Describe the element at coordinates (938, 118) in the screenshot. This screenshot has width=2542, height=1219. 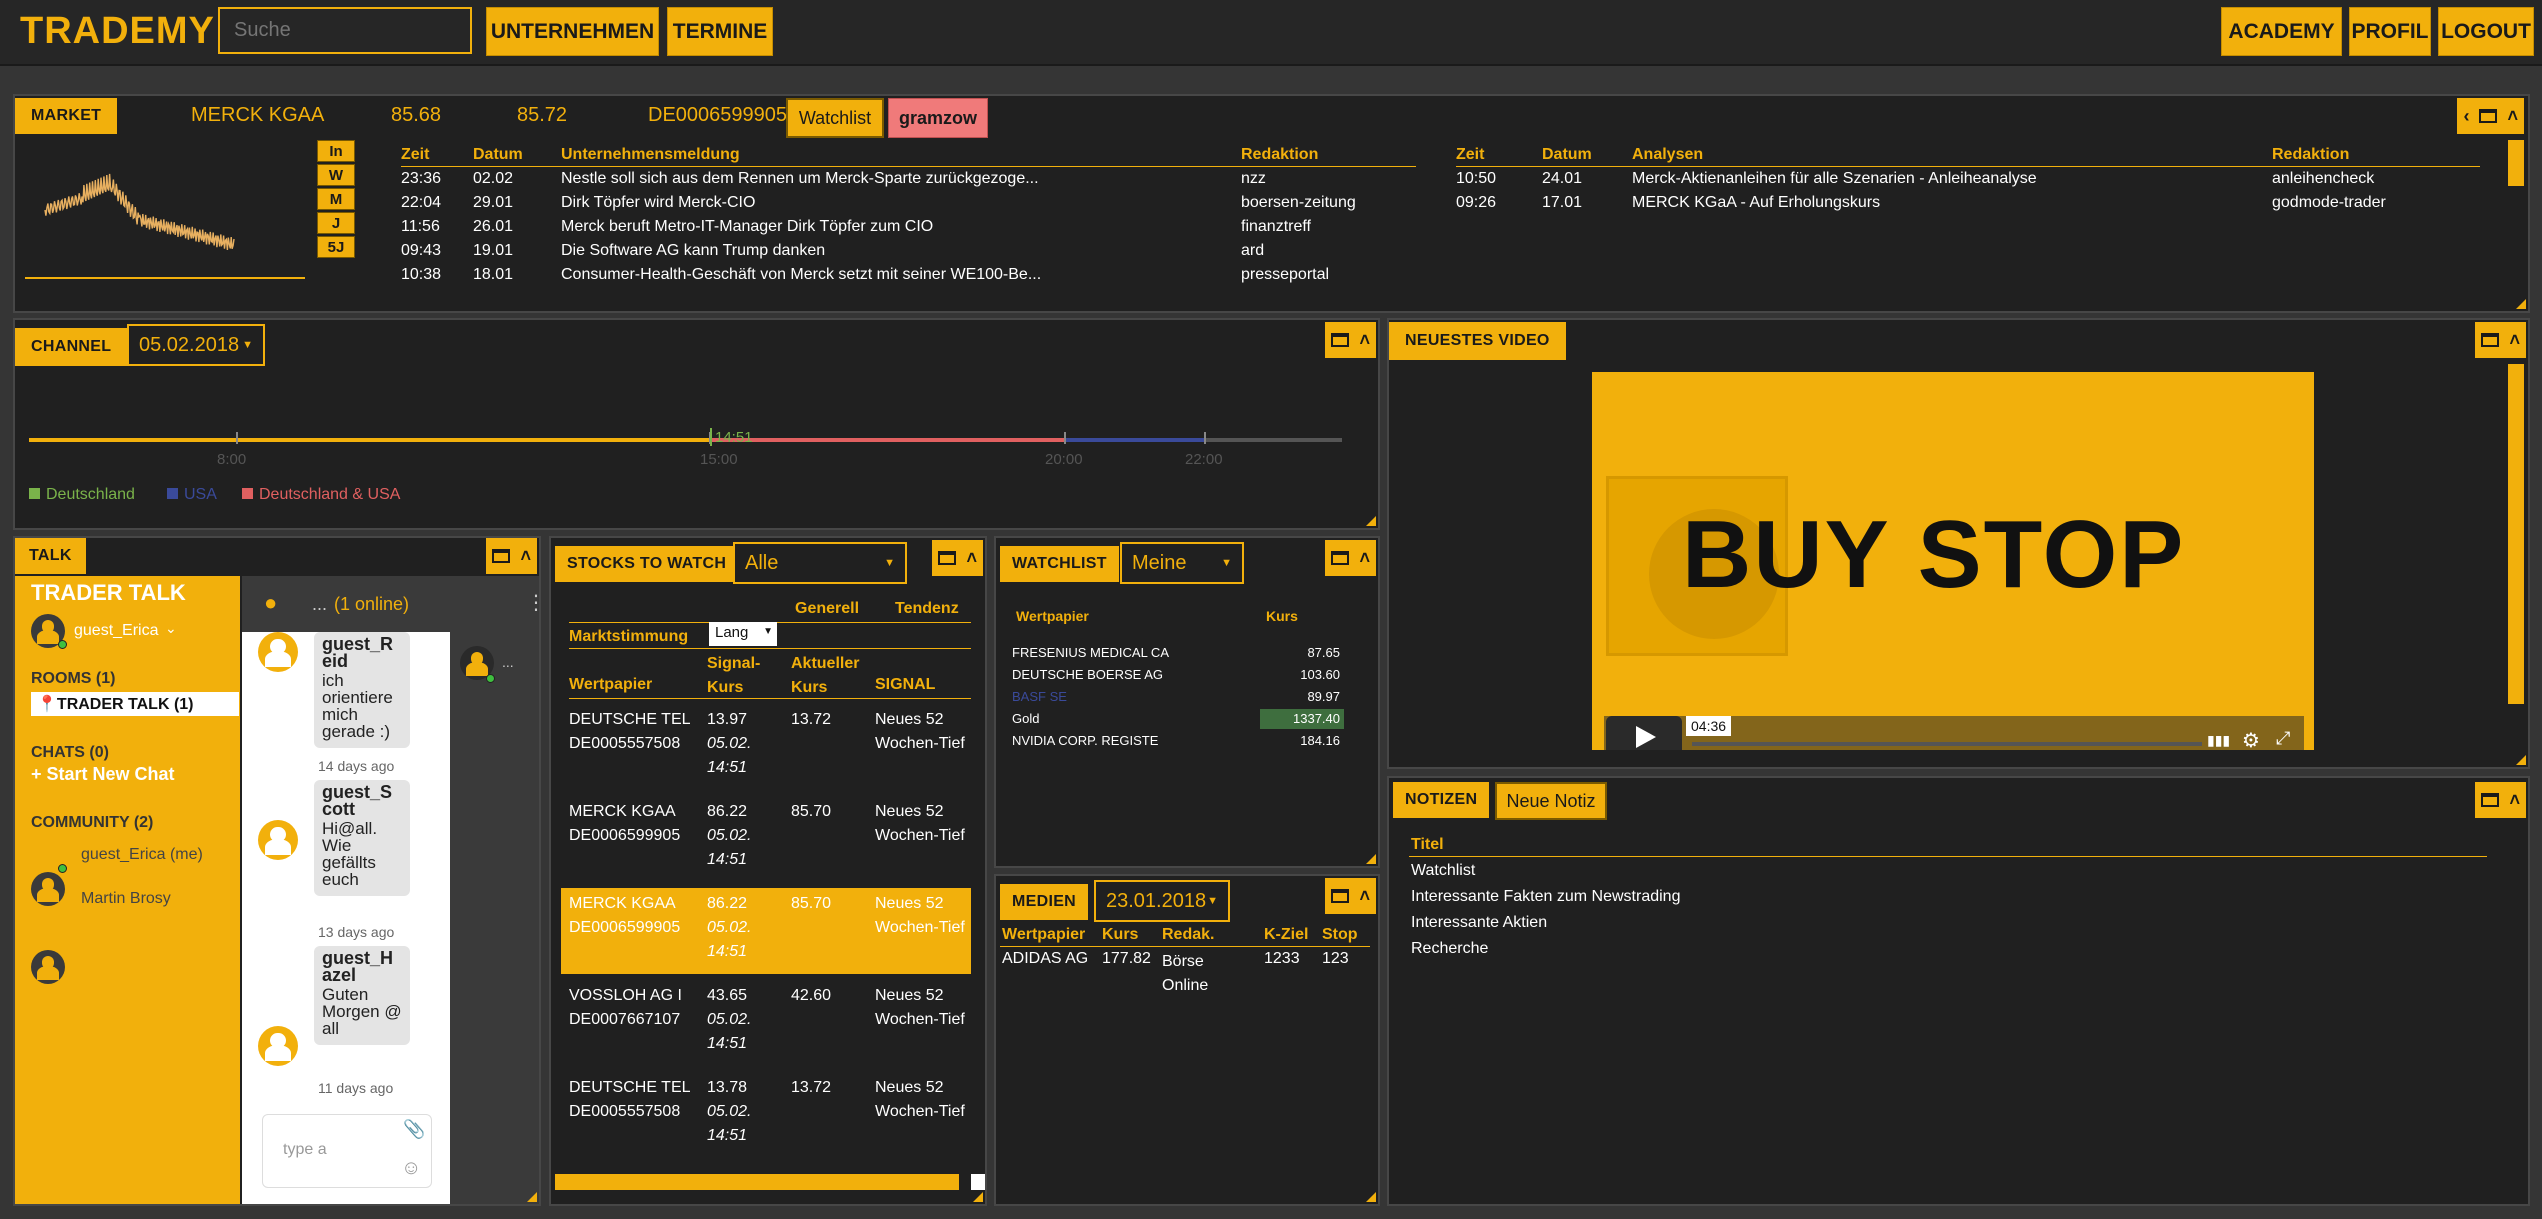
I see `user-button: gramzow` at that location.